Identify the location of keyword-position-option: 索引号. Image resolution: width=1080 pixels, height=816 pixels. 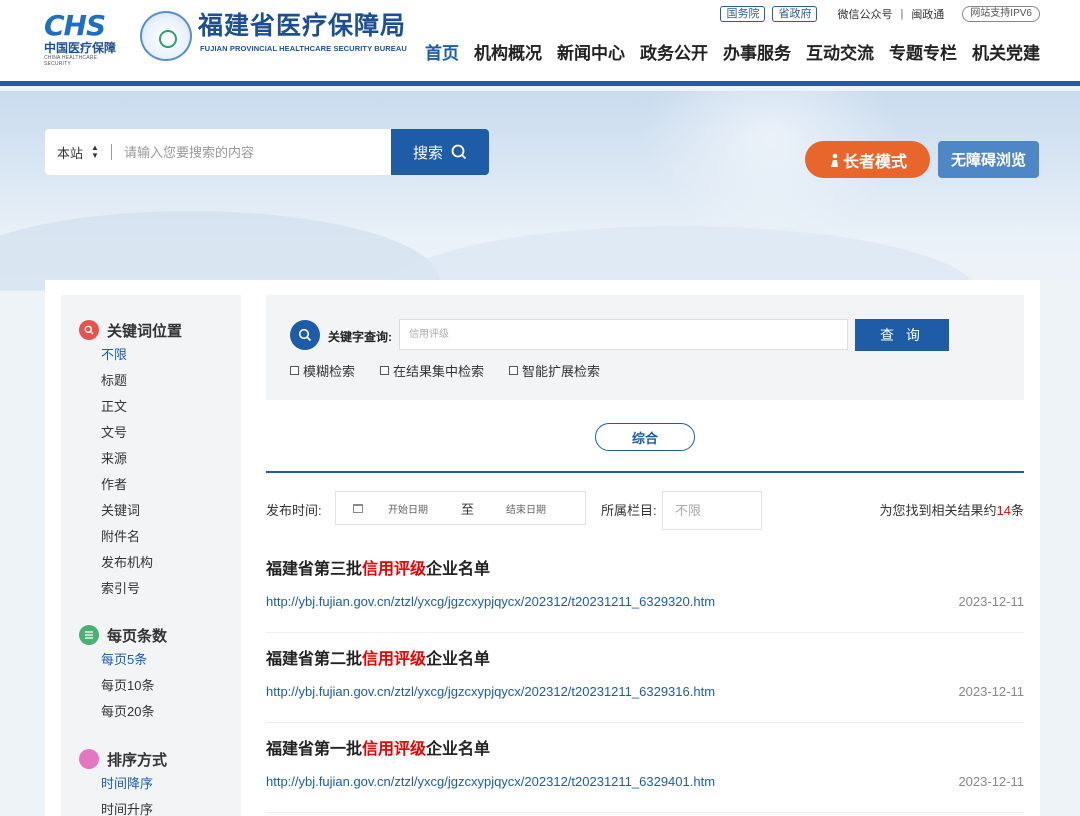
(171, 589).